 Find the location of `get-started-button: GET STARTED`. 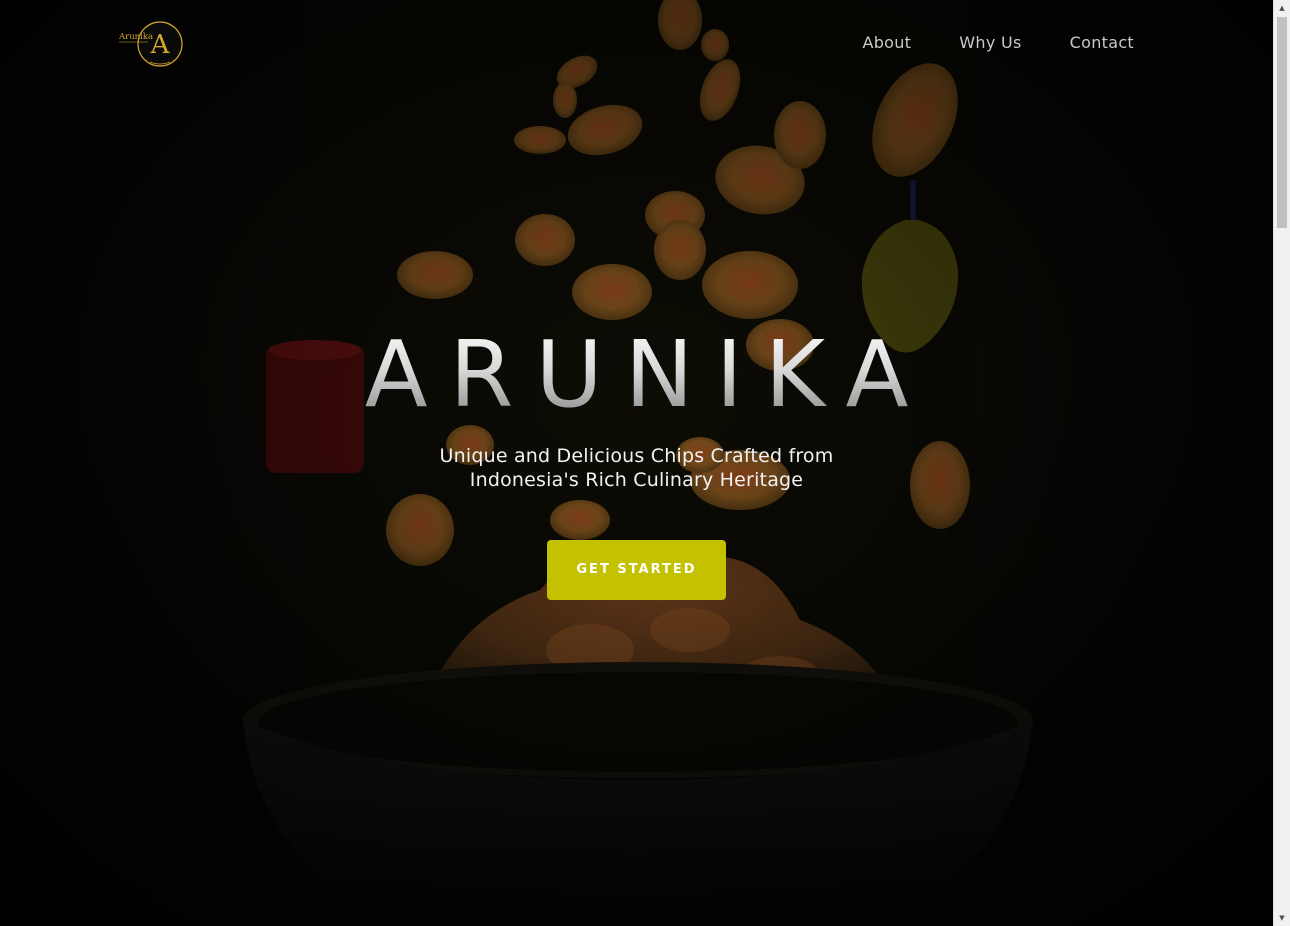

get-started-button: GET STARTED is located at coordinates (636, 570).